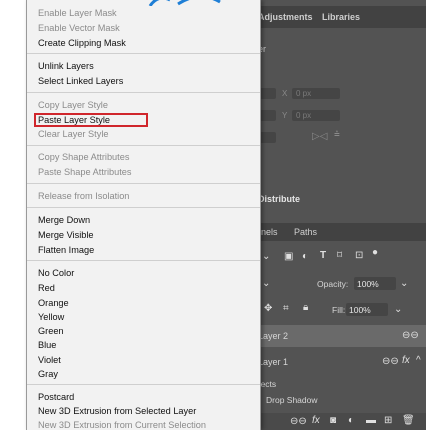 This screenshot has height=430, width=426. I want to click on lock-fill-row: ✥ ⌗ 🔒︎ Fill: 100% ⌄, so click(338, 310).